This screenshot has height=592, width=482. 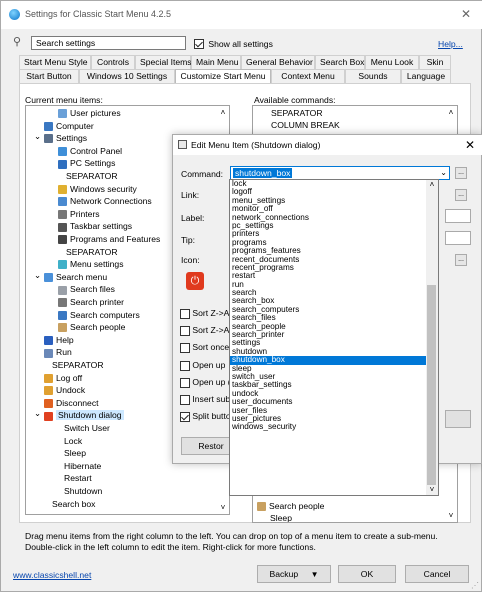 I want to click on resize-grip-icon: ⋰, so click(x=475, y=585).